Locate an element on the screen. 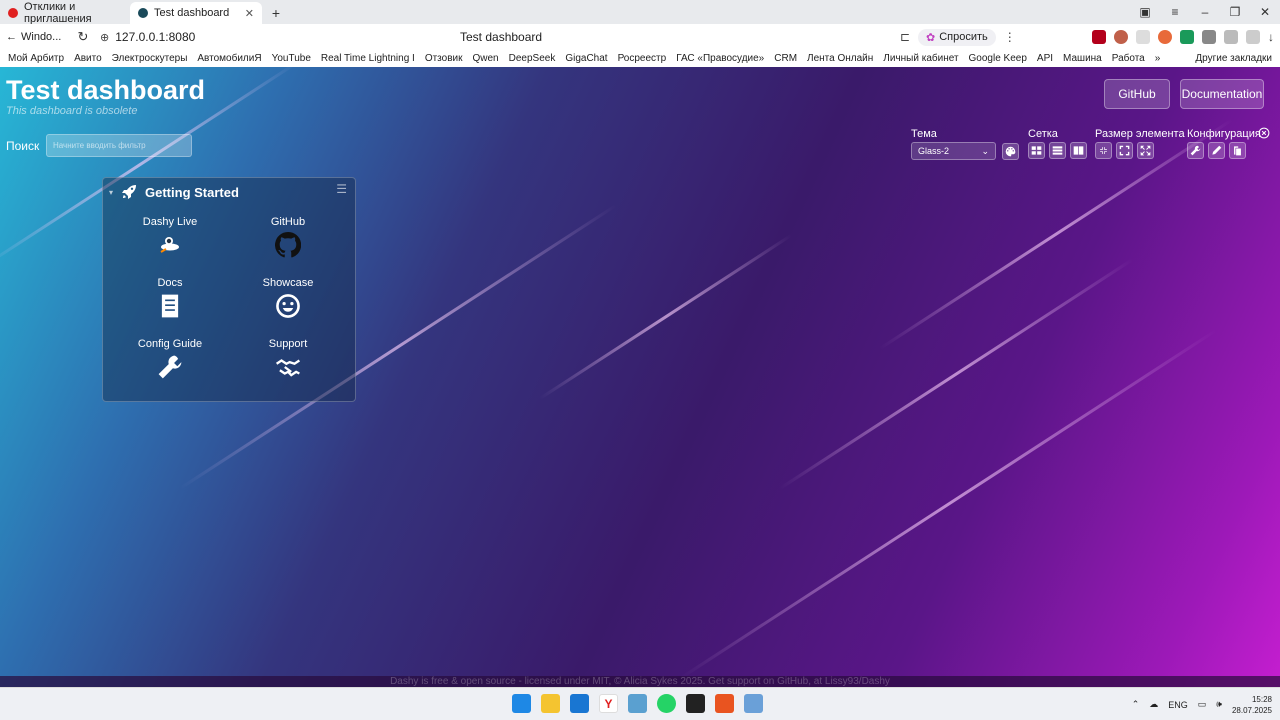 This screenshot has height=720, width=1280. collapse-chevron-icon: ▾ is located at coordinates (111, 192).